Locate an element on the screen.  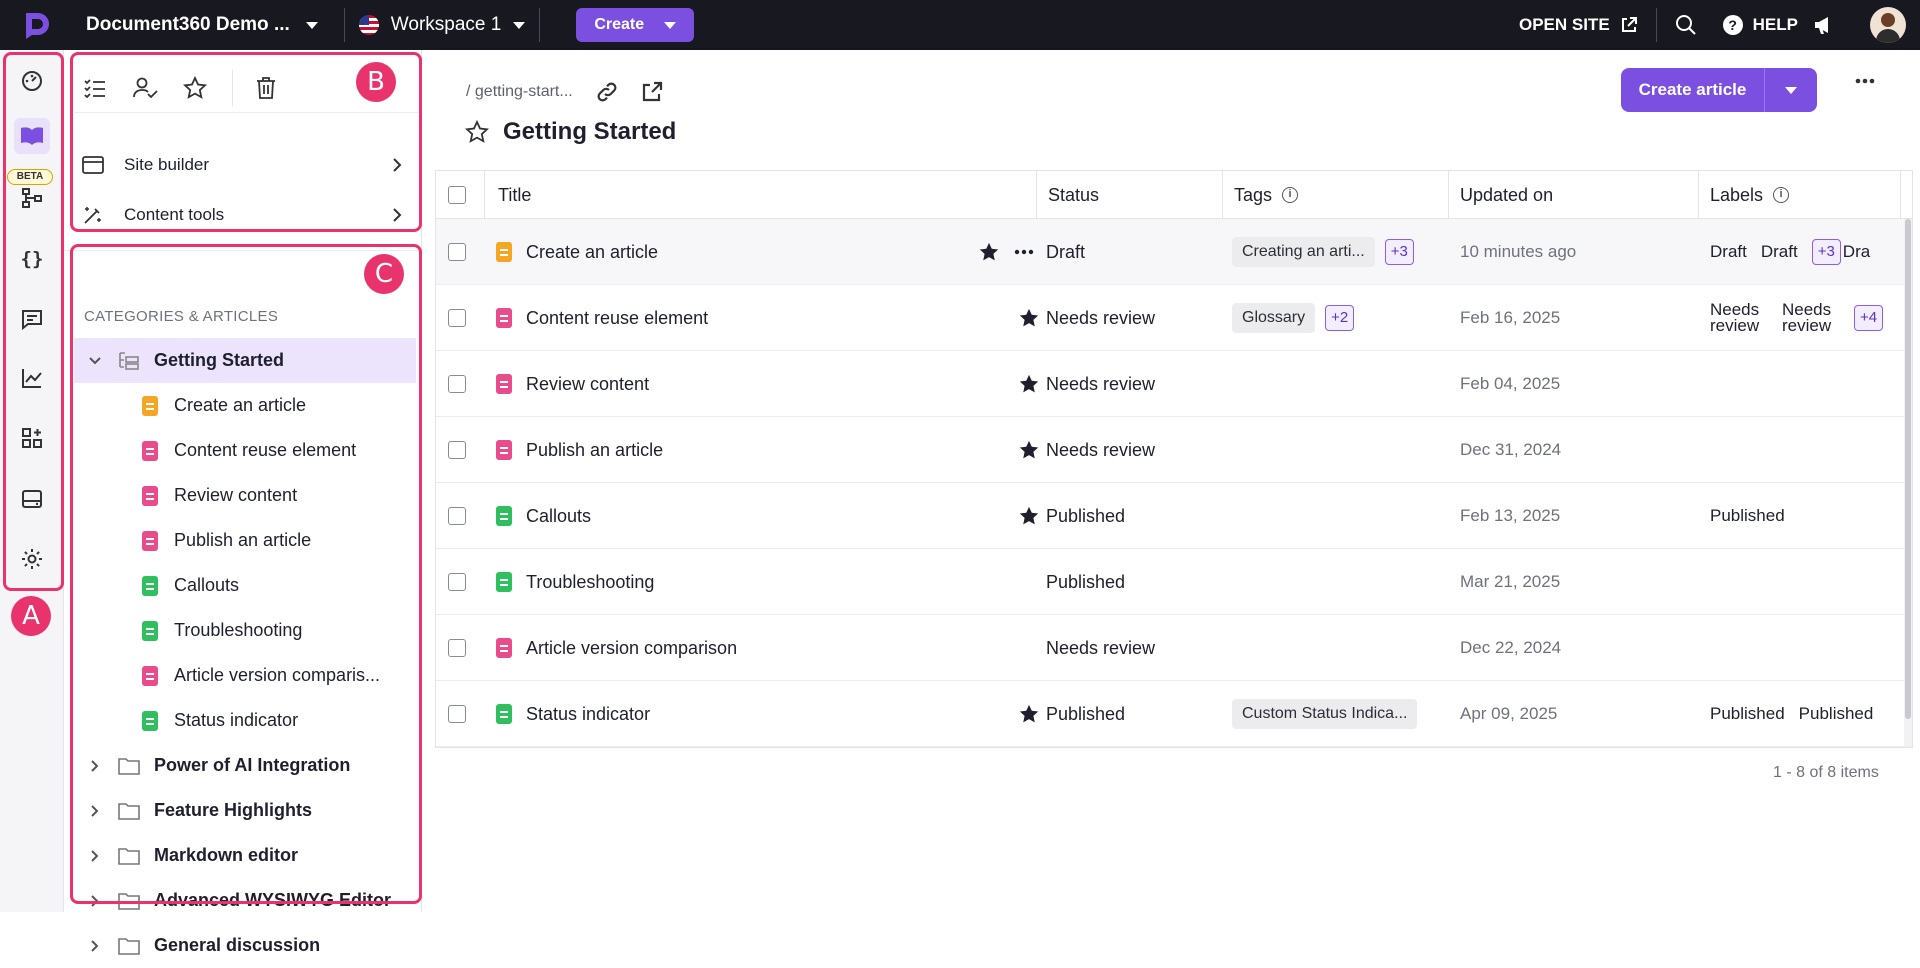
column-status: Status is located at coordinates (1073, 195).